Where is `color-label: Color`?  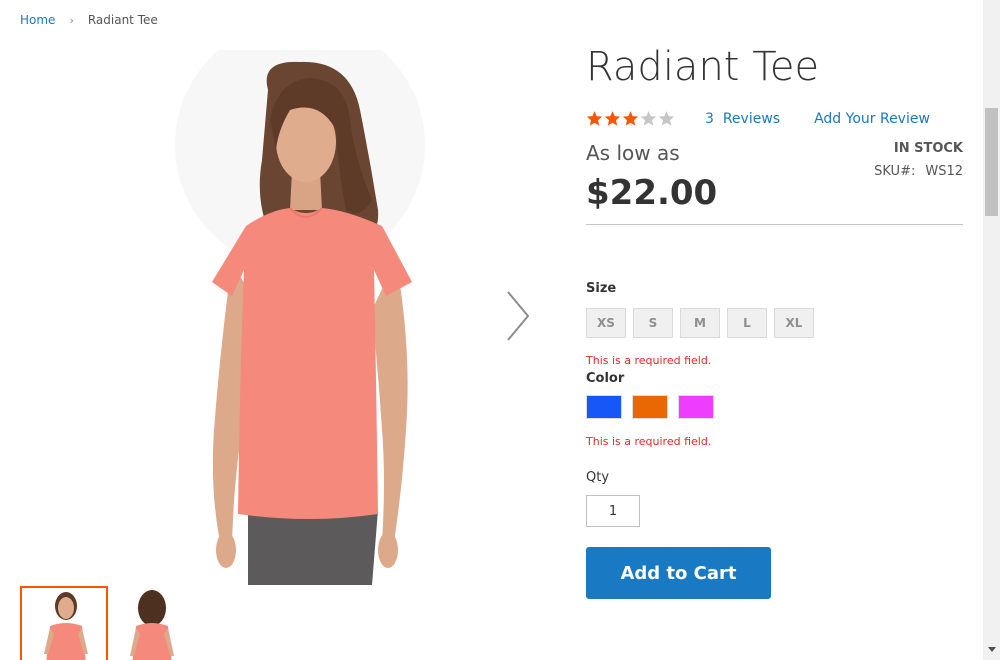
color-label: Color is located at coordinates (605, 378).